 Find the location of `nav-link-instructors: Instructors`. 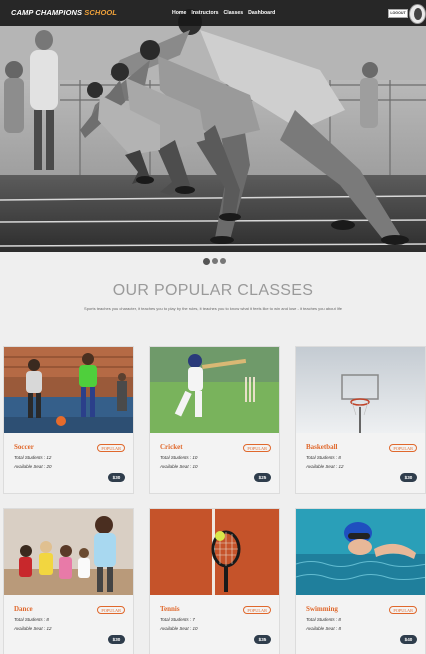

nav-link-instructors: Instructors is located at coordinates (204, 13).